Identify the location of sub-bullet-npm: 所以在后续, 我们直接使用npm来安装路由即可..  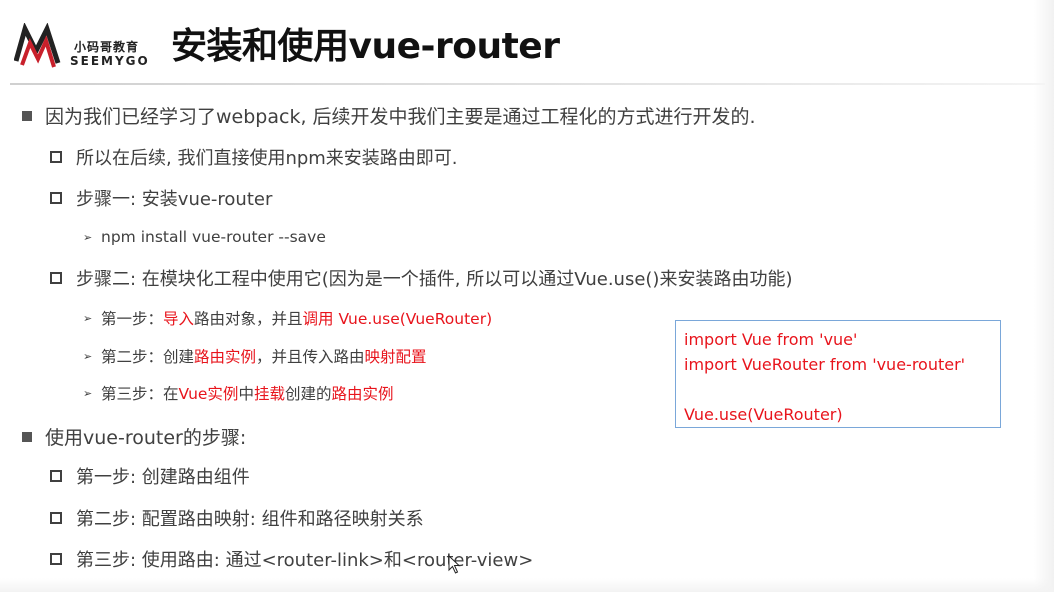
(254, 157).